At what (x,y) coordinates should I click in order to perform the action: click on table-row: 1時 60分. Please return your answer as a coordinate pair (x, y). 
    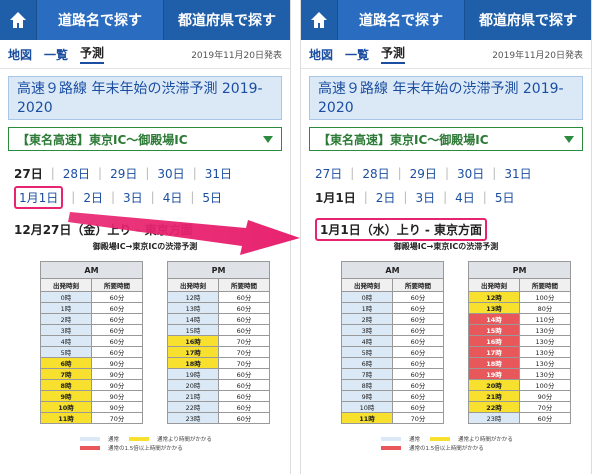
    Looking at the image, I should click on (392, 308).